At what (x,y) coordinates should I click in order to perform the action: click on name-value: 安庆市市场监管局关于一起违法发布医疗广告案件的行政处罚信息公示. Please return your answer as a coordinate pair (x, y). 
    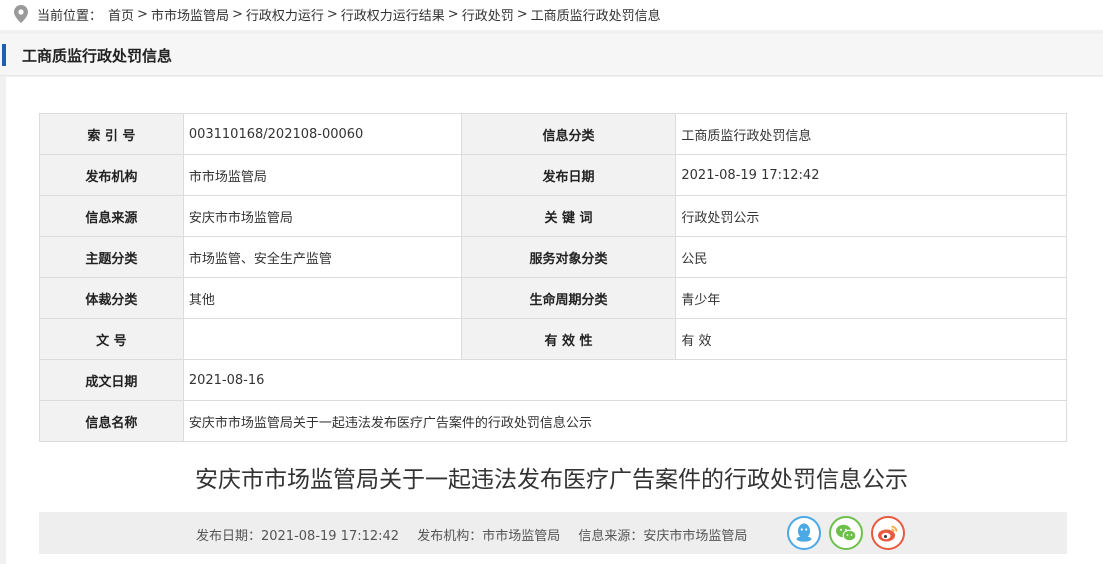
    Looking at the image, I should click on (625, 421).